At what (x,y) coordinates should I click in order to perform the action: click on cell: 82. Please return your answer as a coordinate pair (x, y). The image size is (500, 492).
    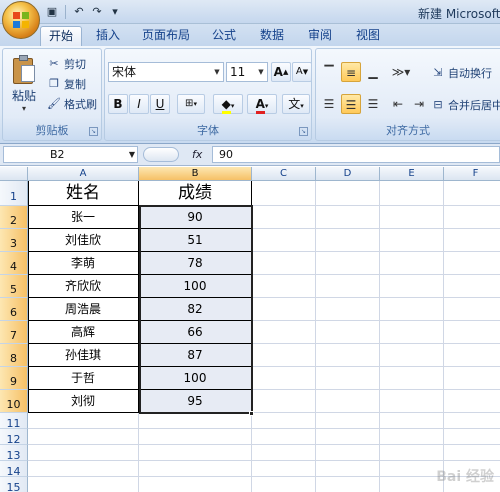
    Looking at the image, I should click on (195, 309).